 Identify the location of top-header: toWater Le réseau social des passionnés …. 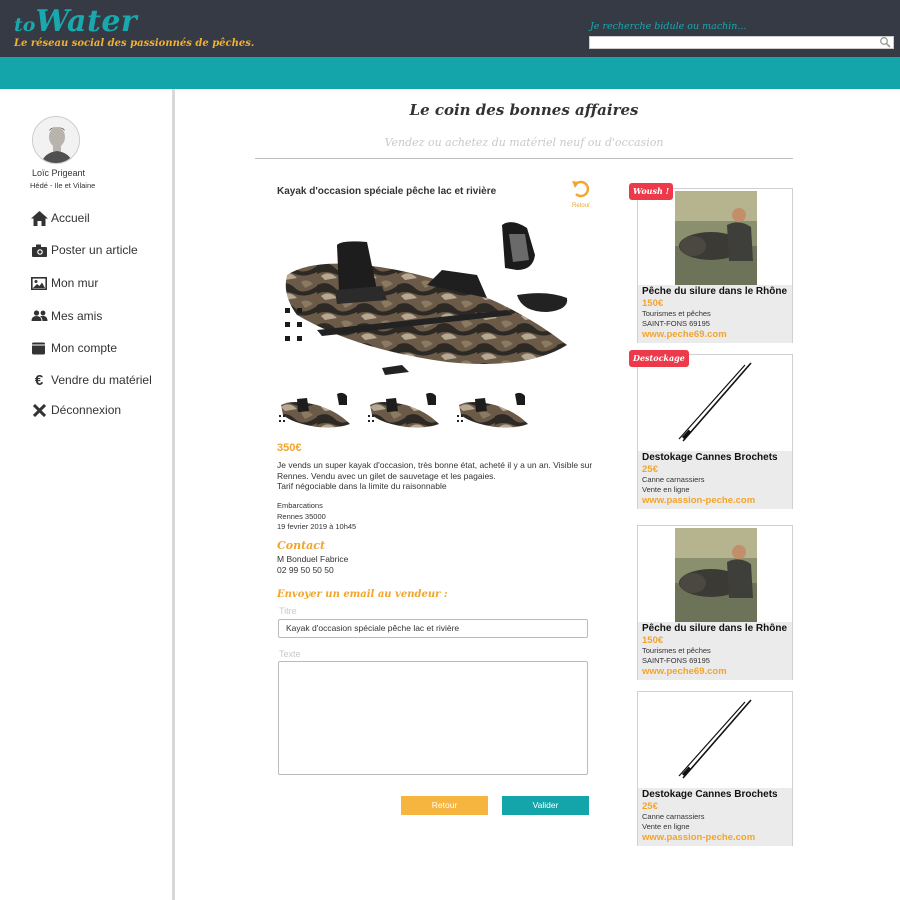
(450, 28).